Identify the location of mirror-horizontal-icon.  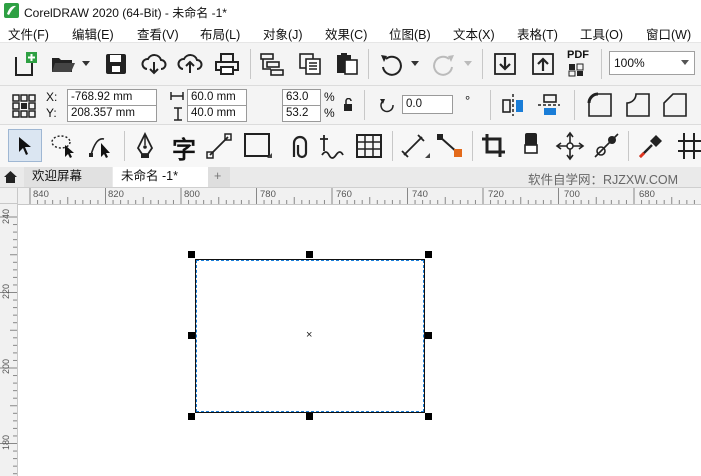
(513, 105).